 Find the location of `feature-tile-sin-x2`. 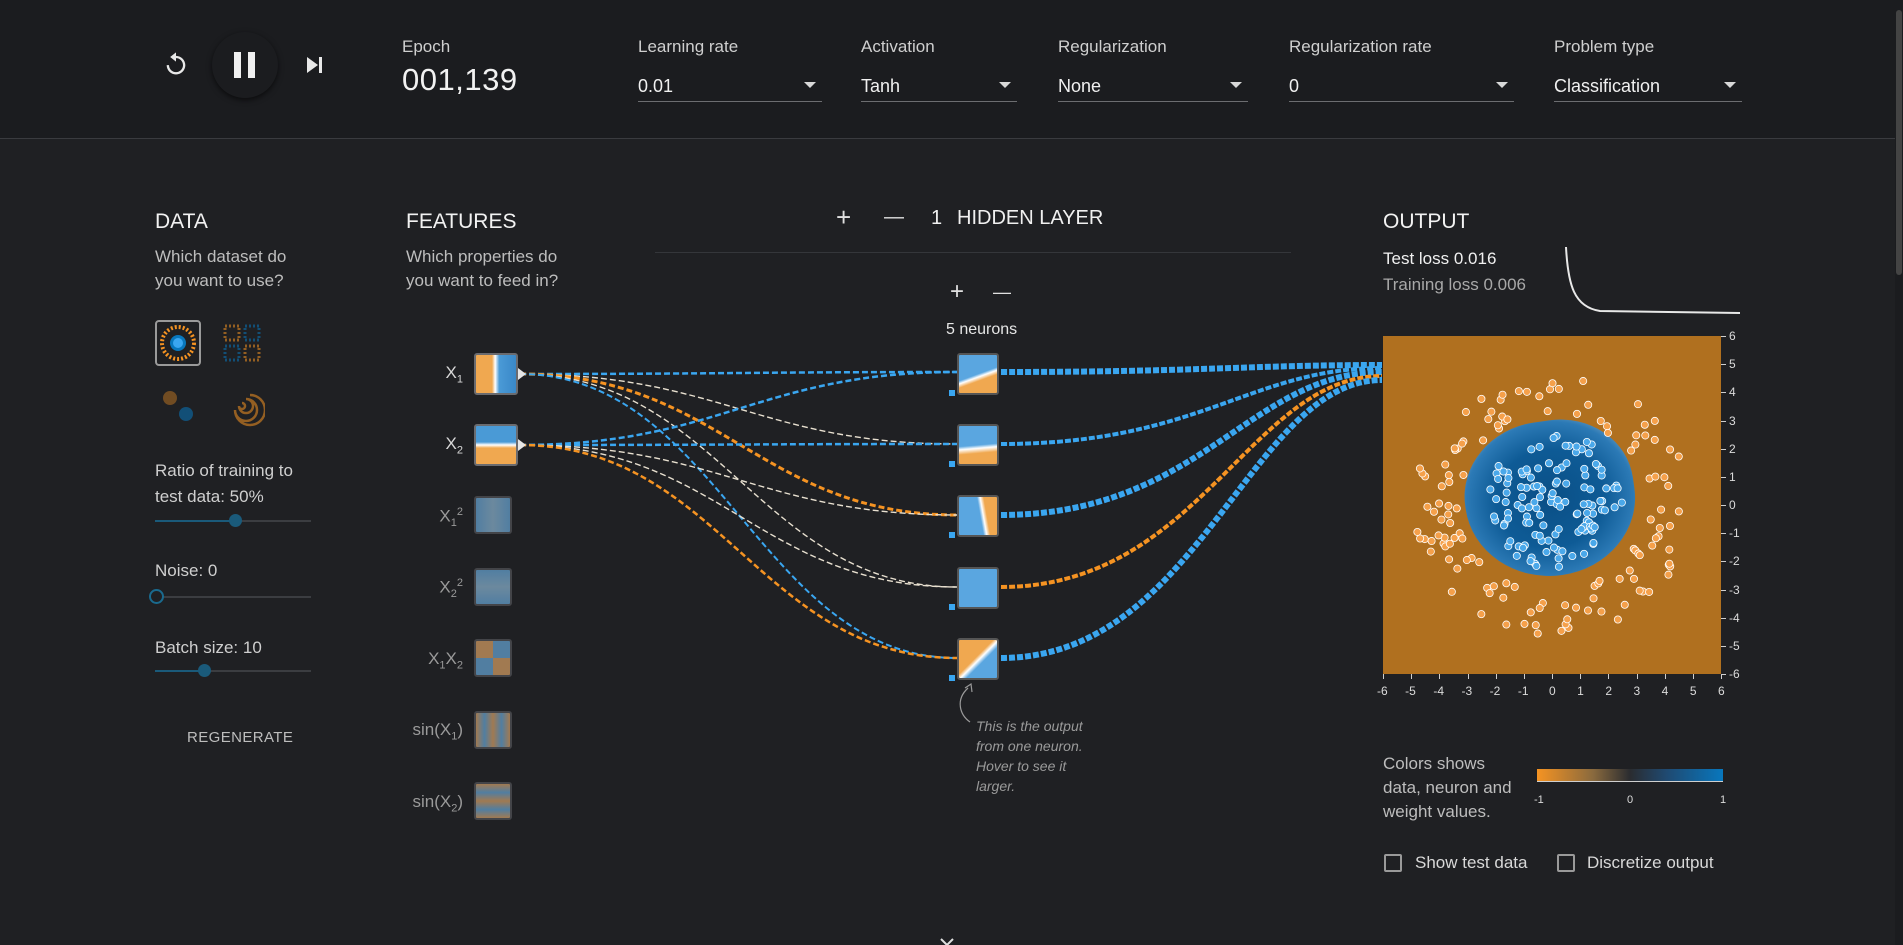

feature-tile-sin-x2 is located at coordinates (493, 801).